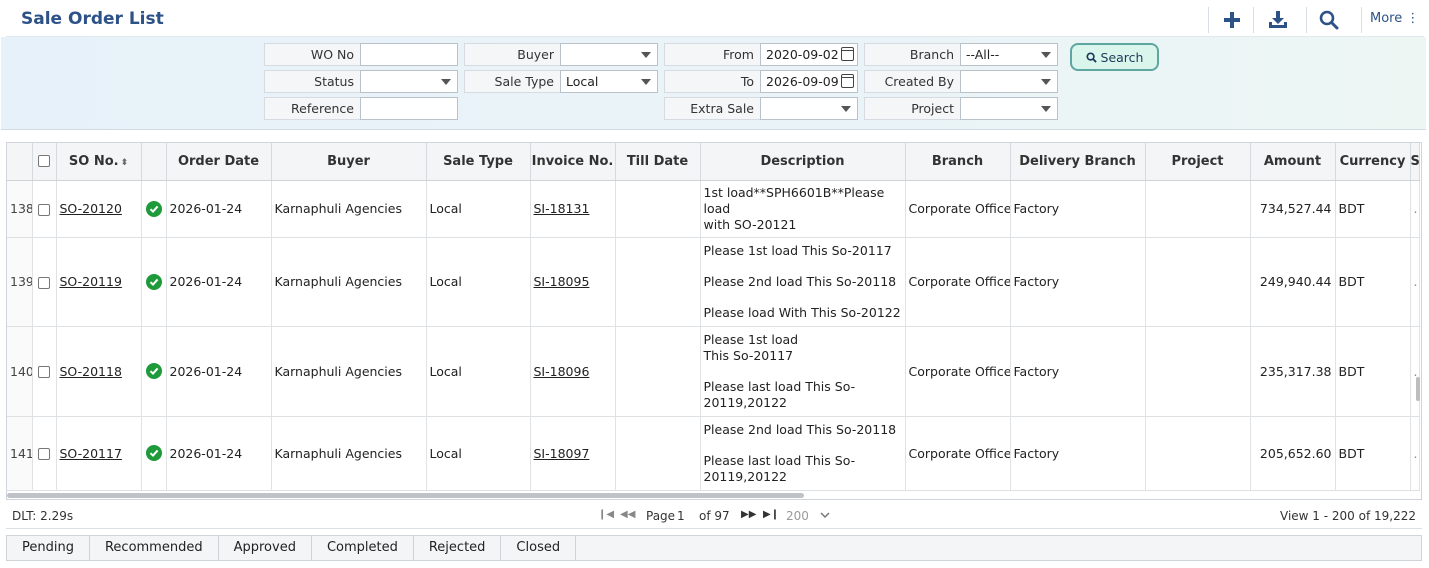 This screenshot has height=568, width=1429. I want to click on header-project: Project, so click(1198, 162).